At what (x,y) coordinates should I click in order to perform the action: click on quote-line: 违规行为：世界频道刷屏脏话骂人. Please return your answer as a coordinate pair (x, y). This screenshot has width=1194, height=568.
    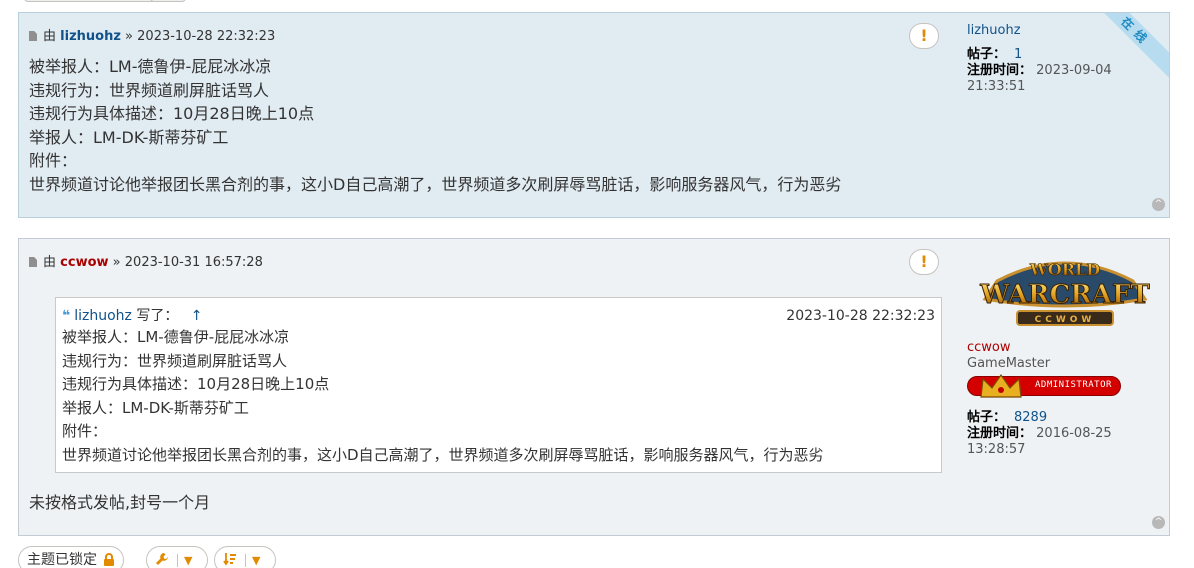
    Looking at the image, I should click on (175, 360).